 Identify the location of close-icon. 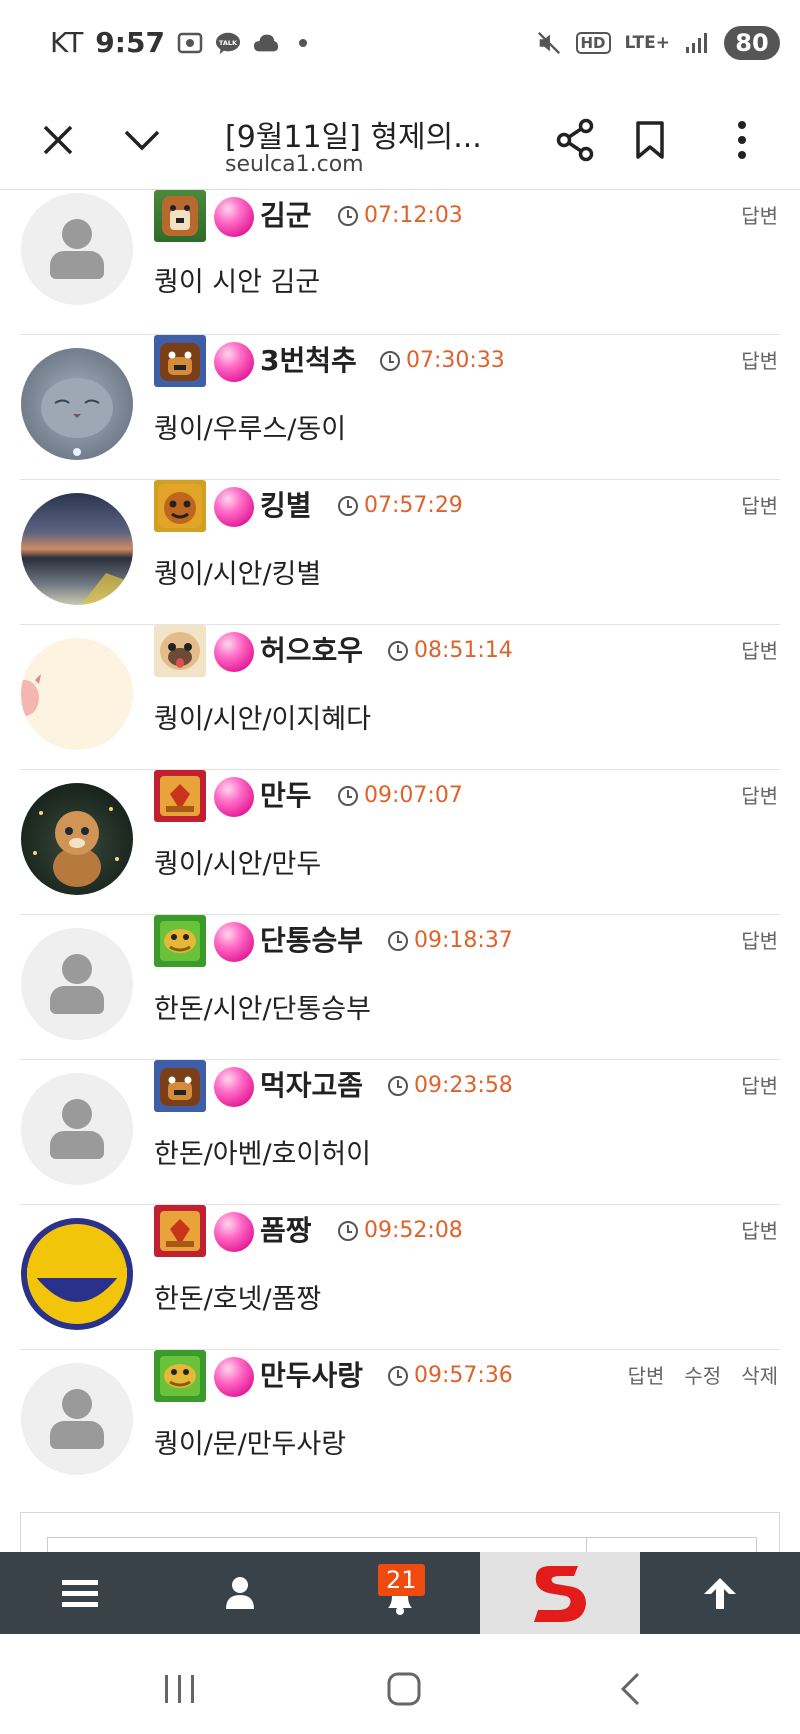
(58, 140).